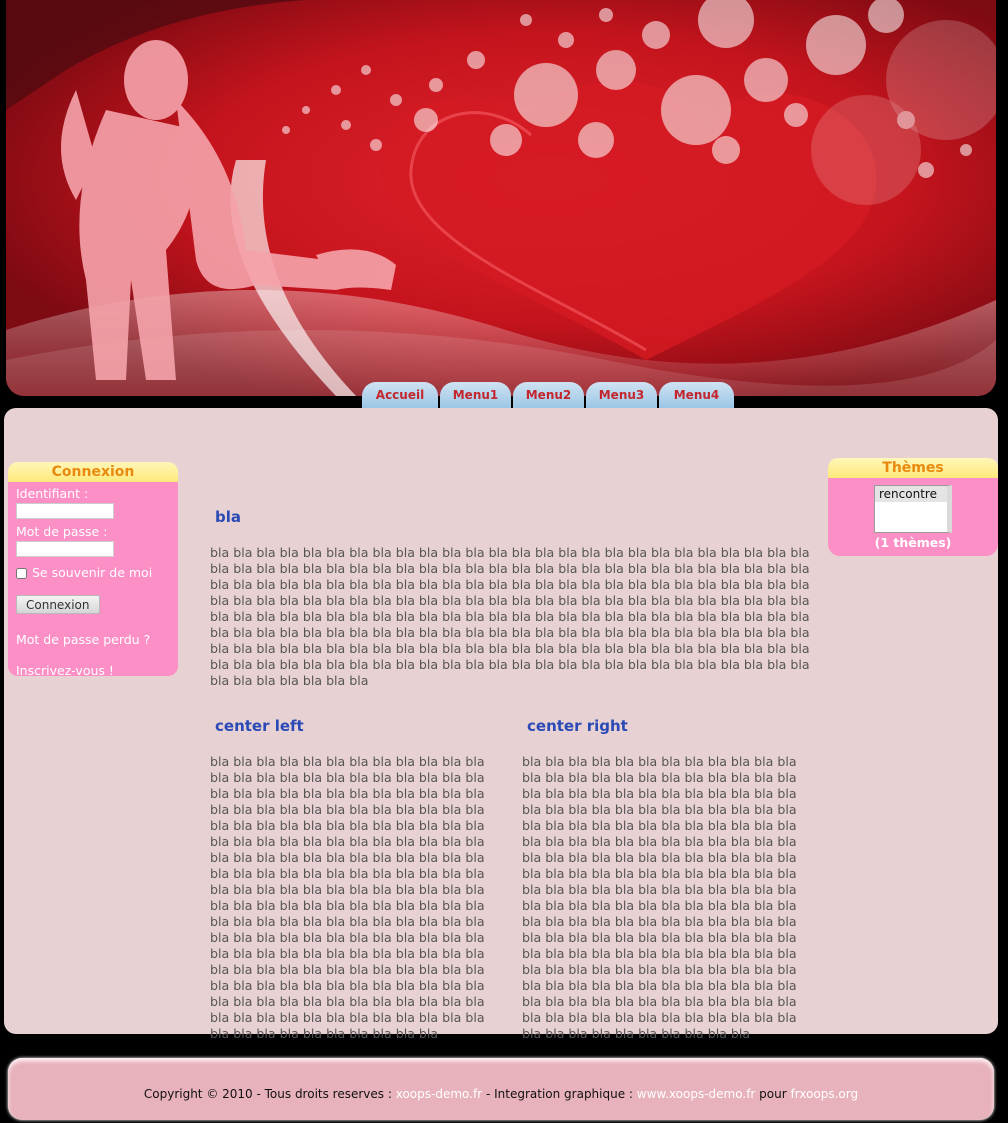  What do you see at coordinates (475, 395) in the screenshot?
I see `tab-menu1: Menu1` at bounding box center [475, 395].